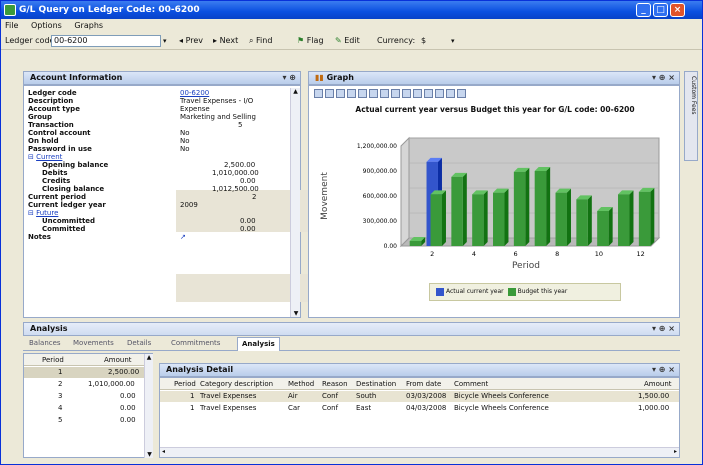  Describe the element at coordinates (376, 384) in the screenshot. I see `detail-col-destination: Destination` at that location.